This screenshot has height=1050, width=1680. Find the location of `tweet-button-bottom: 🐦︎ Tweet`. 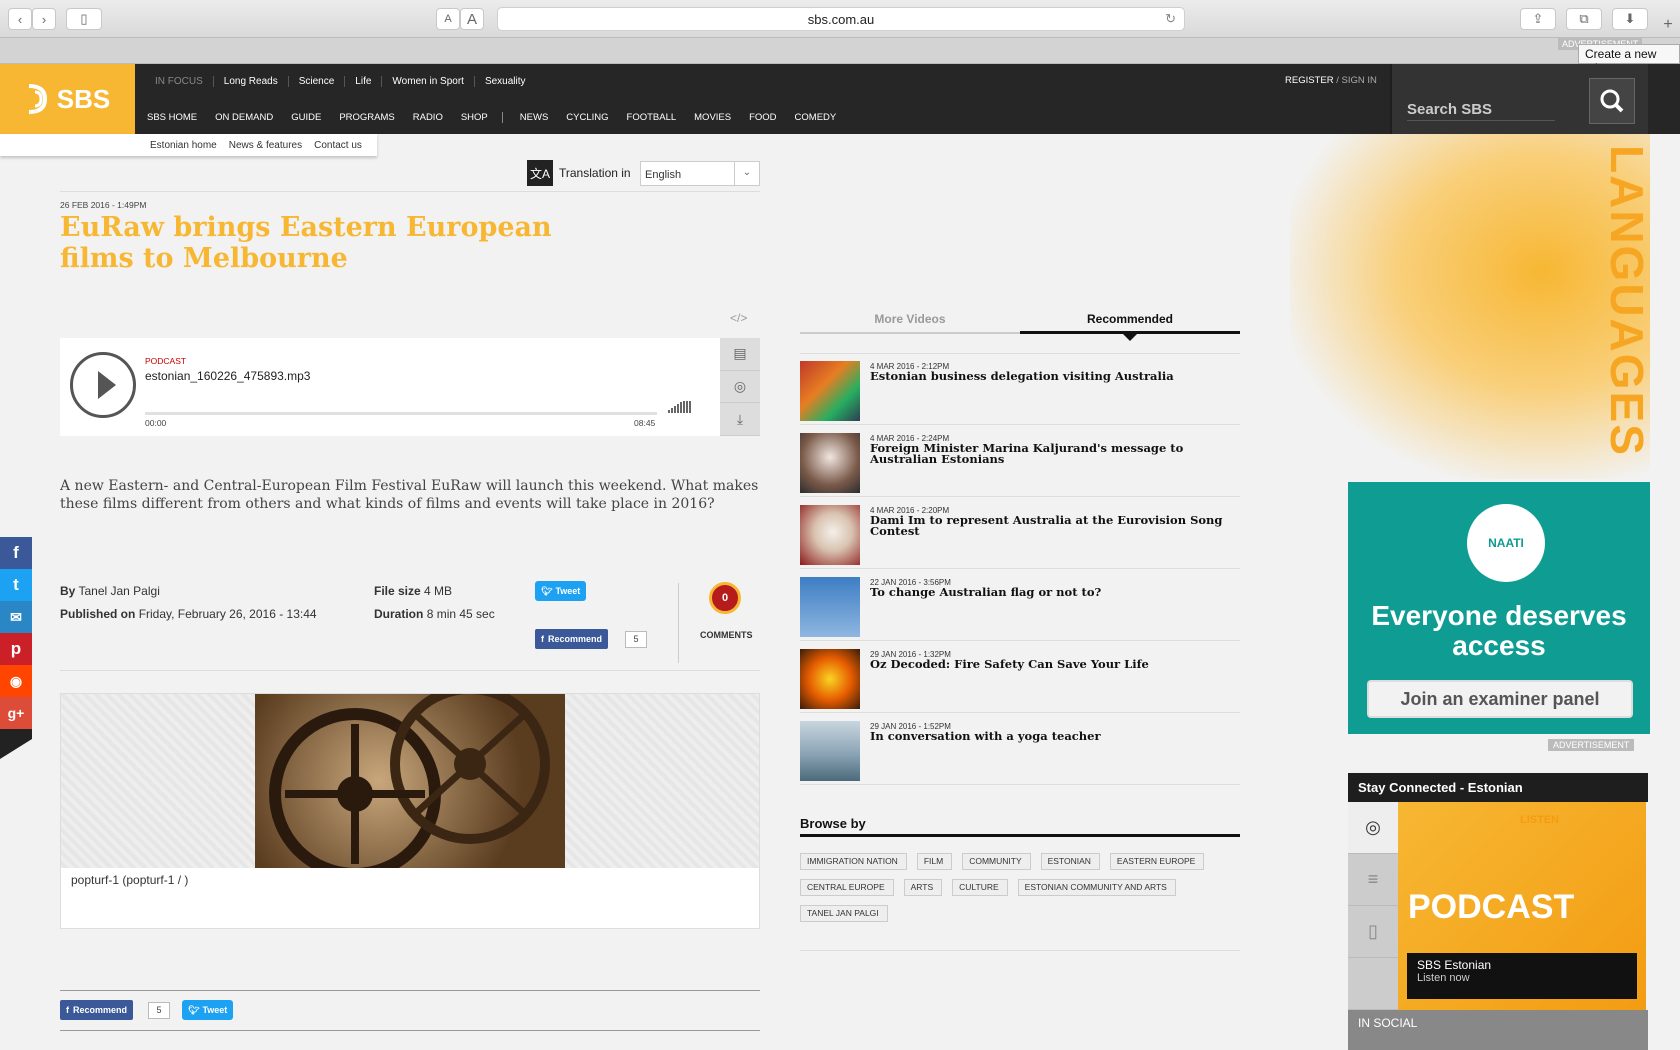

tweet-button-bottom: 🐦︎ Tweet is located at coordinates (208, 1010).